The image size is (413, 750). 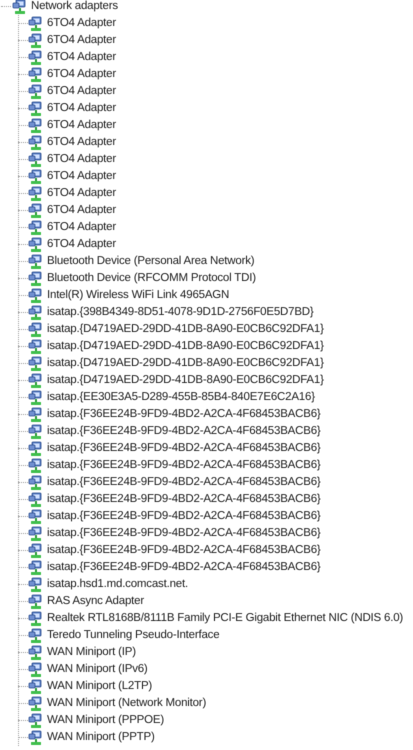 I want to click on tree-item-label: Bluetooth Device (RFCOMM Protocol TDI), so click(x=151, y=278).